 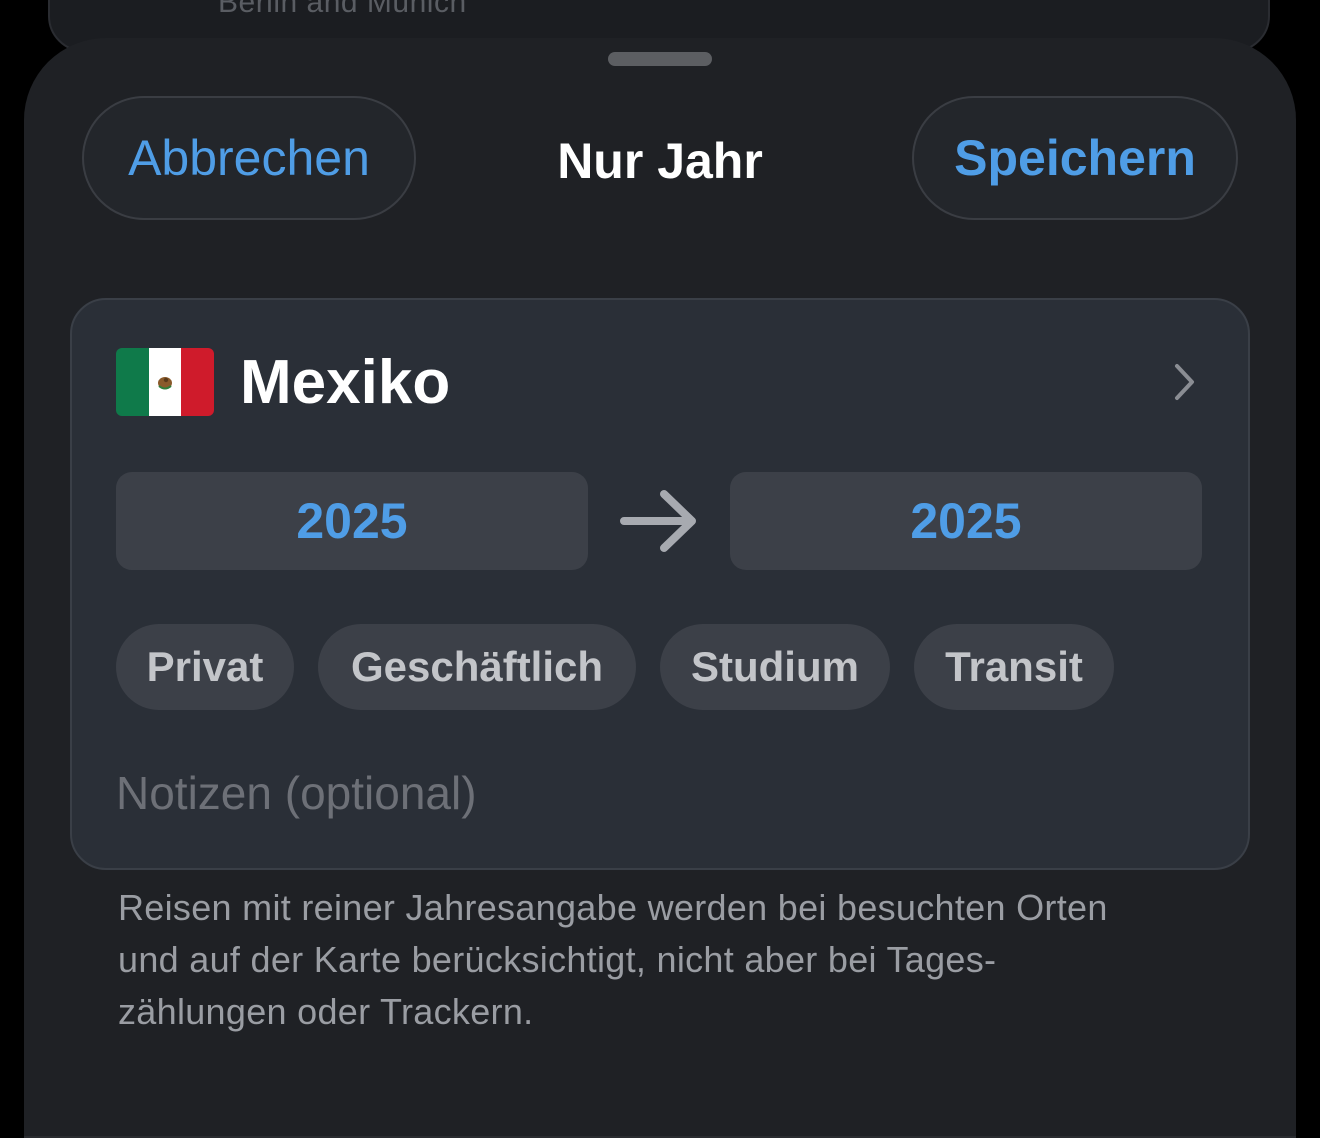 What do you see at coordinates (1184, 382) in the screenshot?
I see `chevron-right-icon` at bounding box center [1184, 382].